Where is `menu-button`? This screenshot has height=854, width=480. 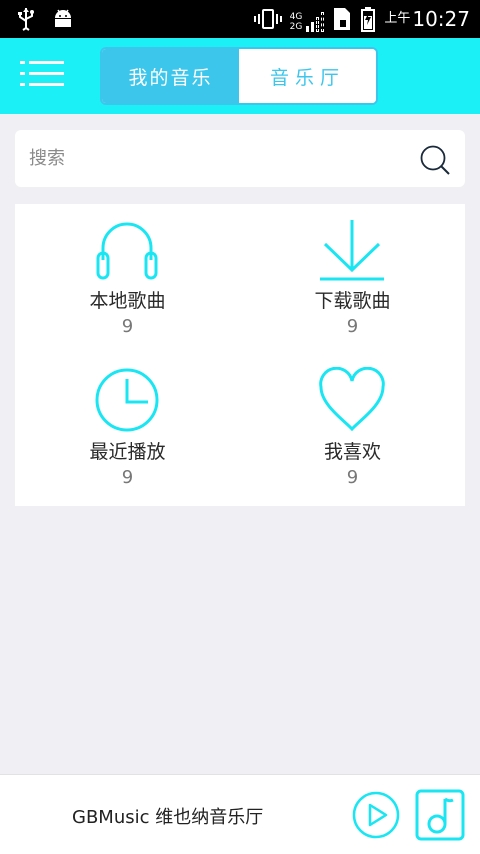
menu-button is located at coordinates (43, 74).